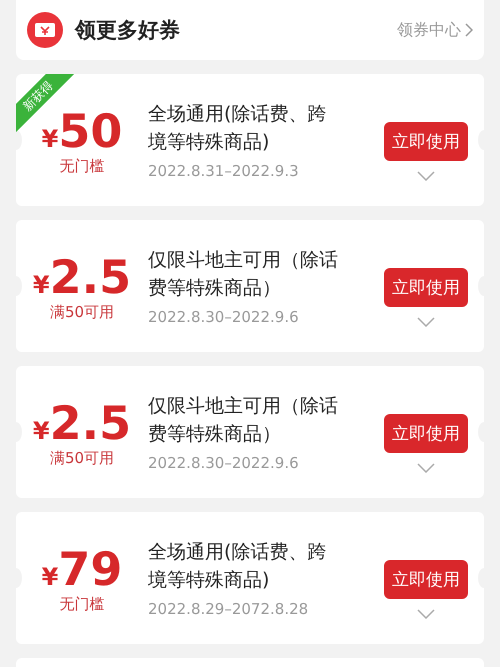 This screenshot has height=667, width=500. Describe the element at coordinates (45, 30) in the screenshot. I see `ticket-logo-icon` at that location.